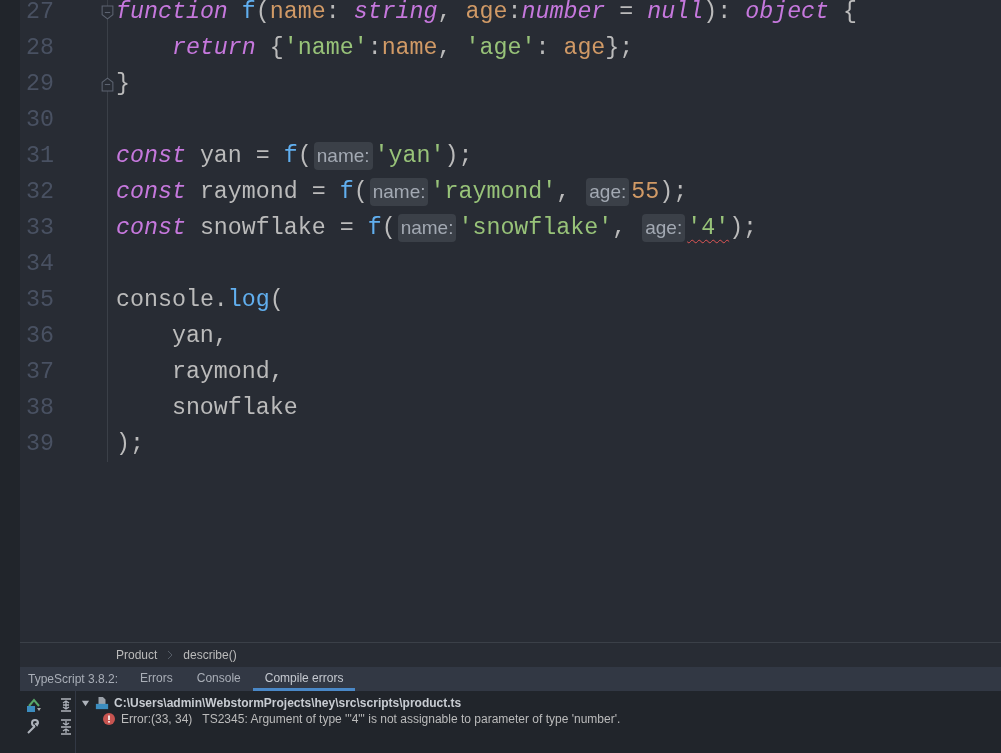 The width and height of the screenshot is (1001, 753). I want to click on breadcrumb-item: describe(), so click(210, 655).